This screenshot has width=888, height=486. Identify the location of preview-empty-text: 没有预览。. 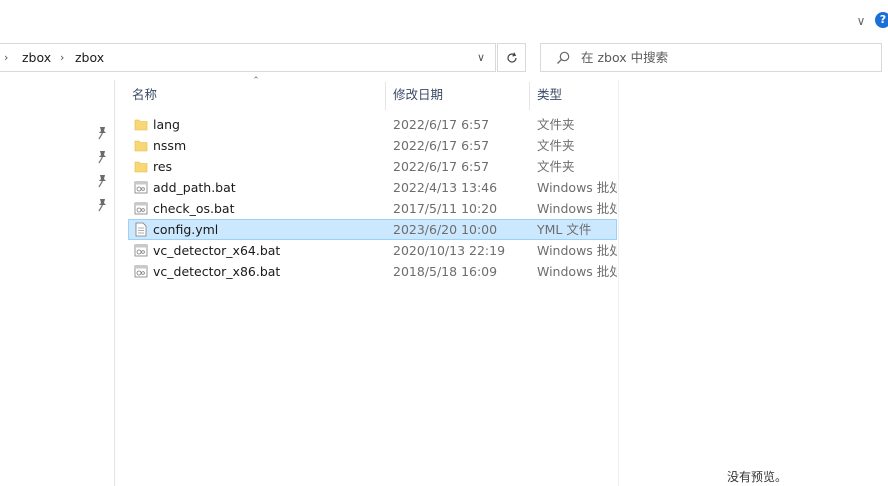
(757, 477).